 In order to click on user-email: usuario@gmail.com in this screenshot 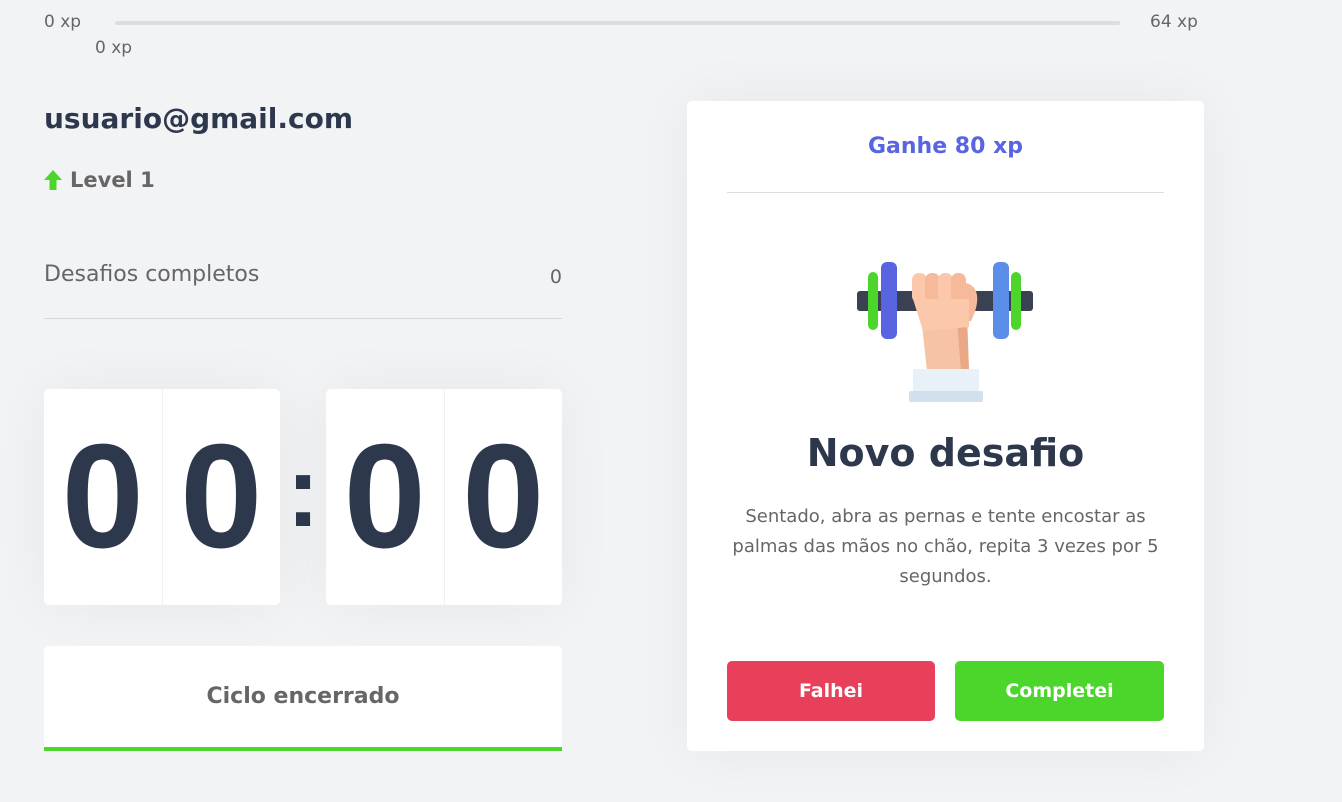, I will do `click(199, 118)`.